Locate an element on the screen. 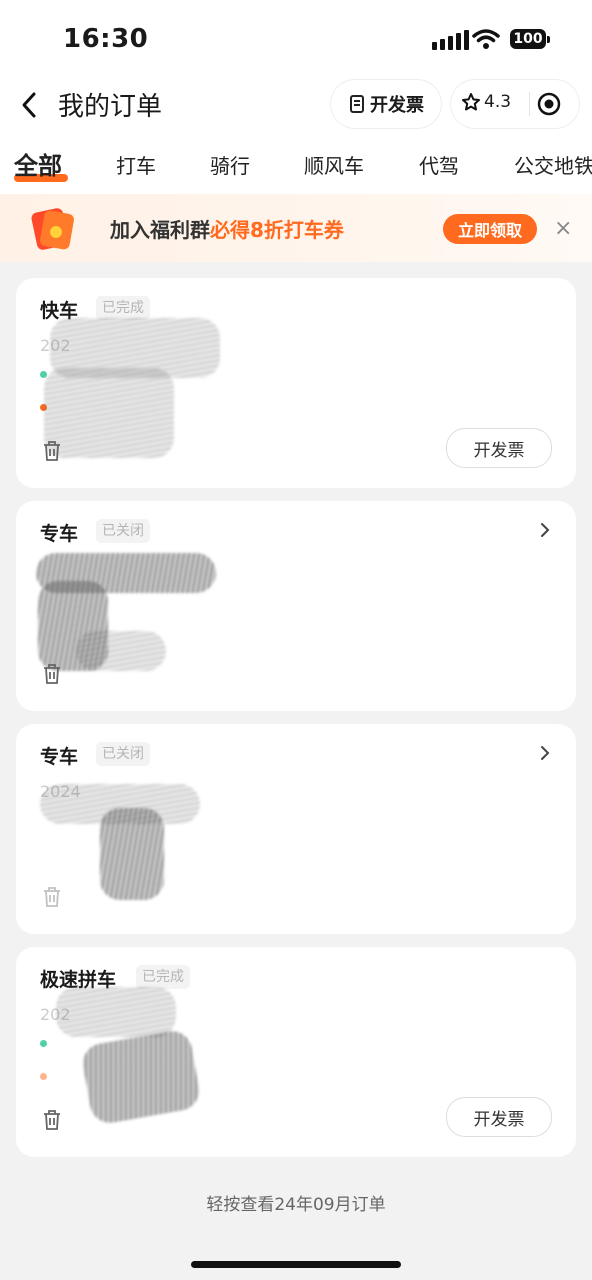 The height and width of the screenshot is (1280, 592). tab-carpool: 顺风车 is located at coordinates (334, 164).